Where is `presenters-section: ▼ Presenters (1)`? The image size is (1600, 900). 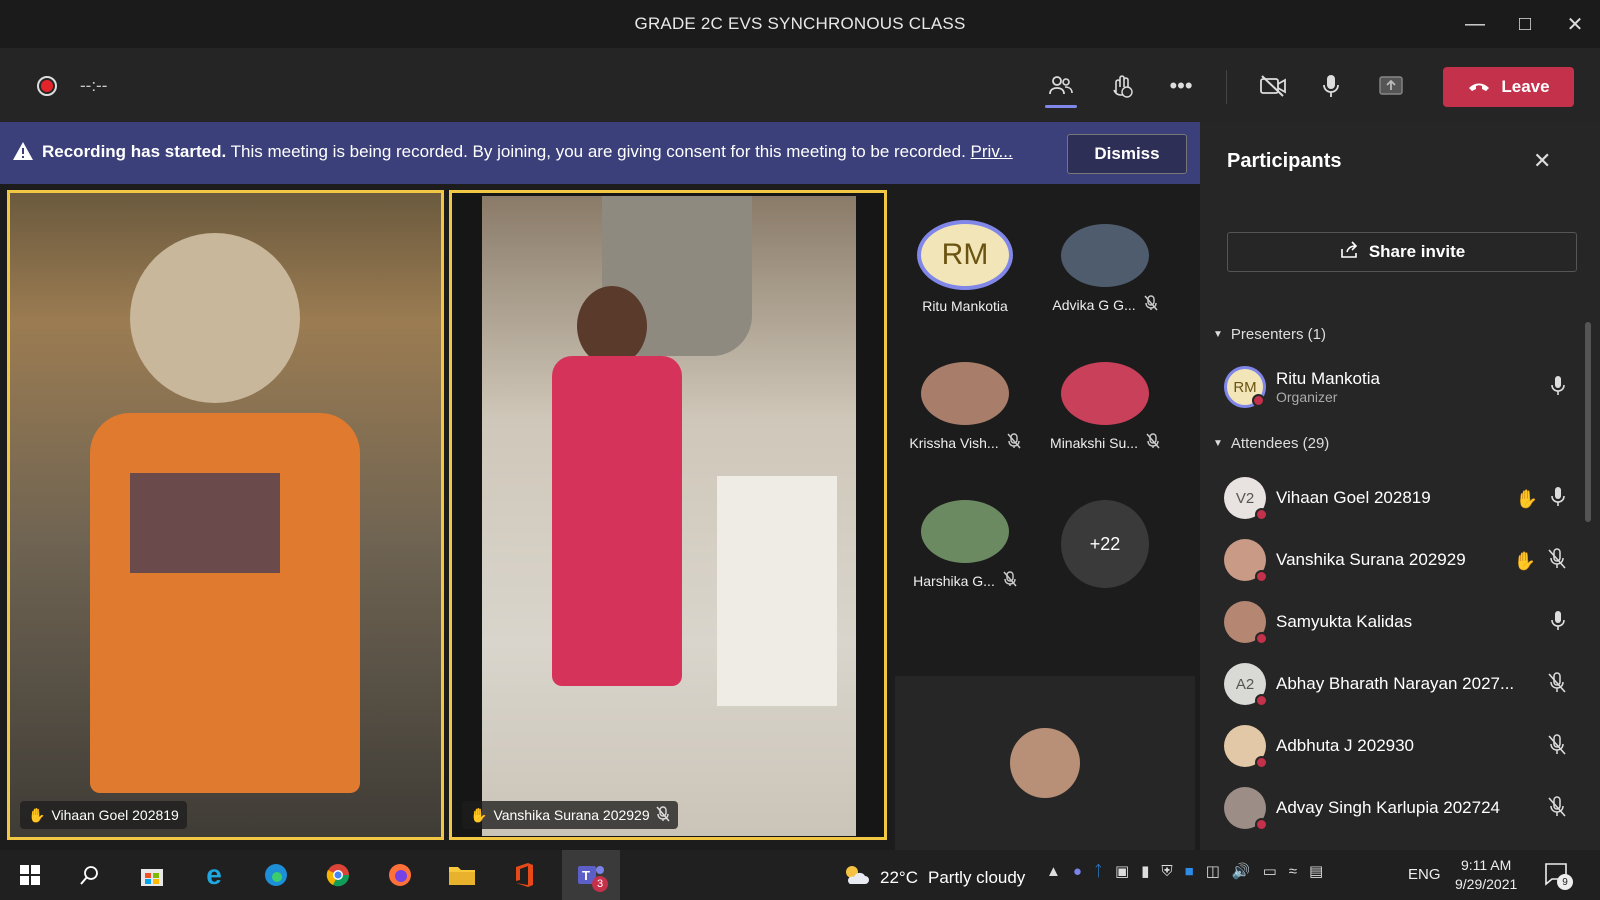
presenters-section: ▼ Presenters (1) is located at coordinates (1269, 334).